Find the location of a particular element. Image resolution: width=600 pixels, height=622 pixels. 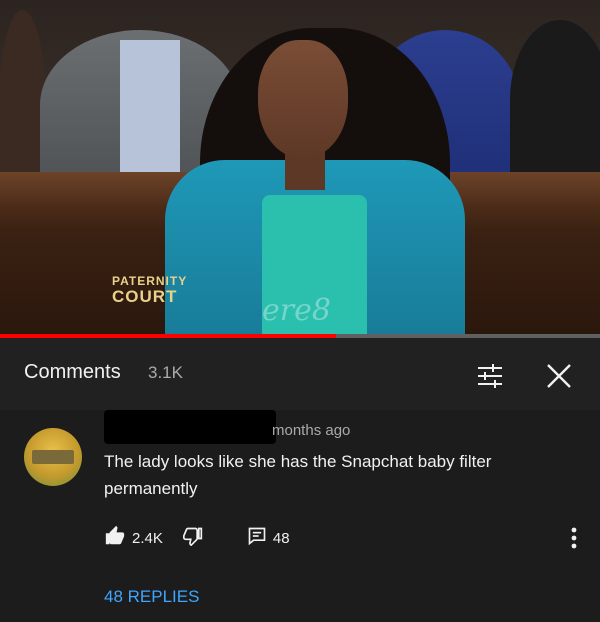

redacted-username is located at coordinates (190, 427).